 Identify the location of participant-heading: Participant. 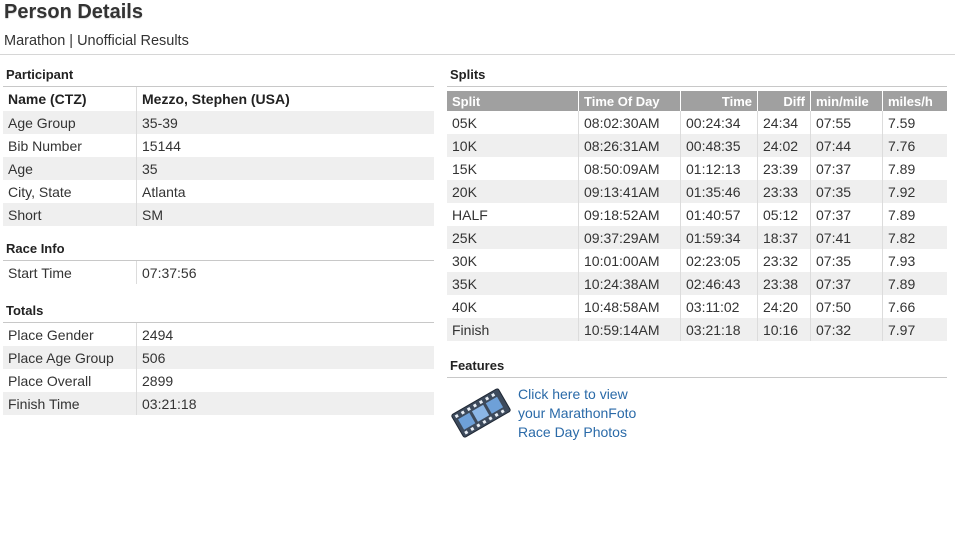
(218, 75).